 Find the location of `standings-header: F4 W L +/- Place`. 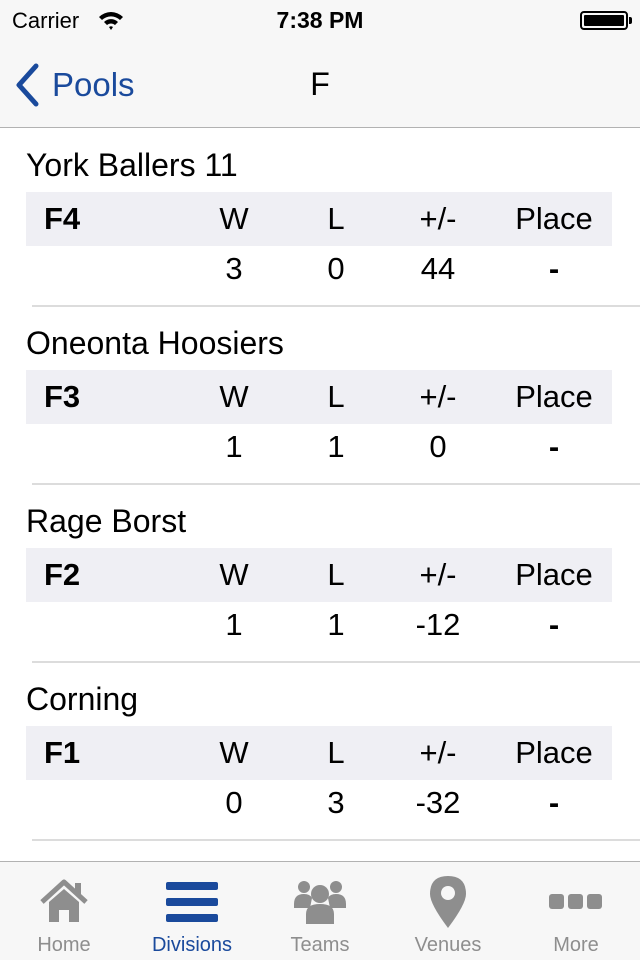

standings-header: F4 W L +/- Place is located at coordinates (319, 219).